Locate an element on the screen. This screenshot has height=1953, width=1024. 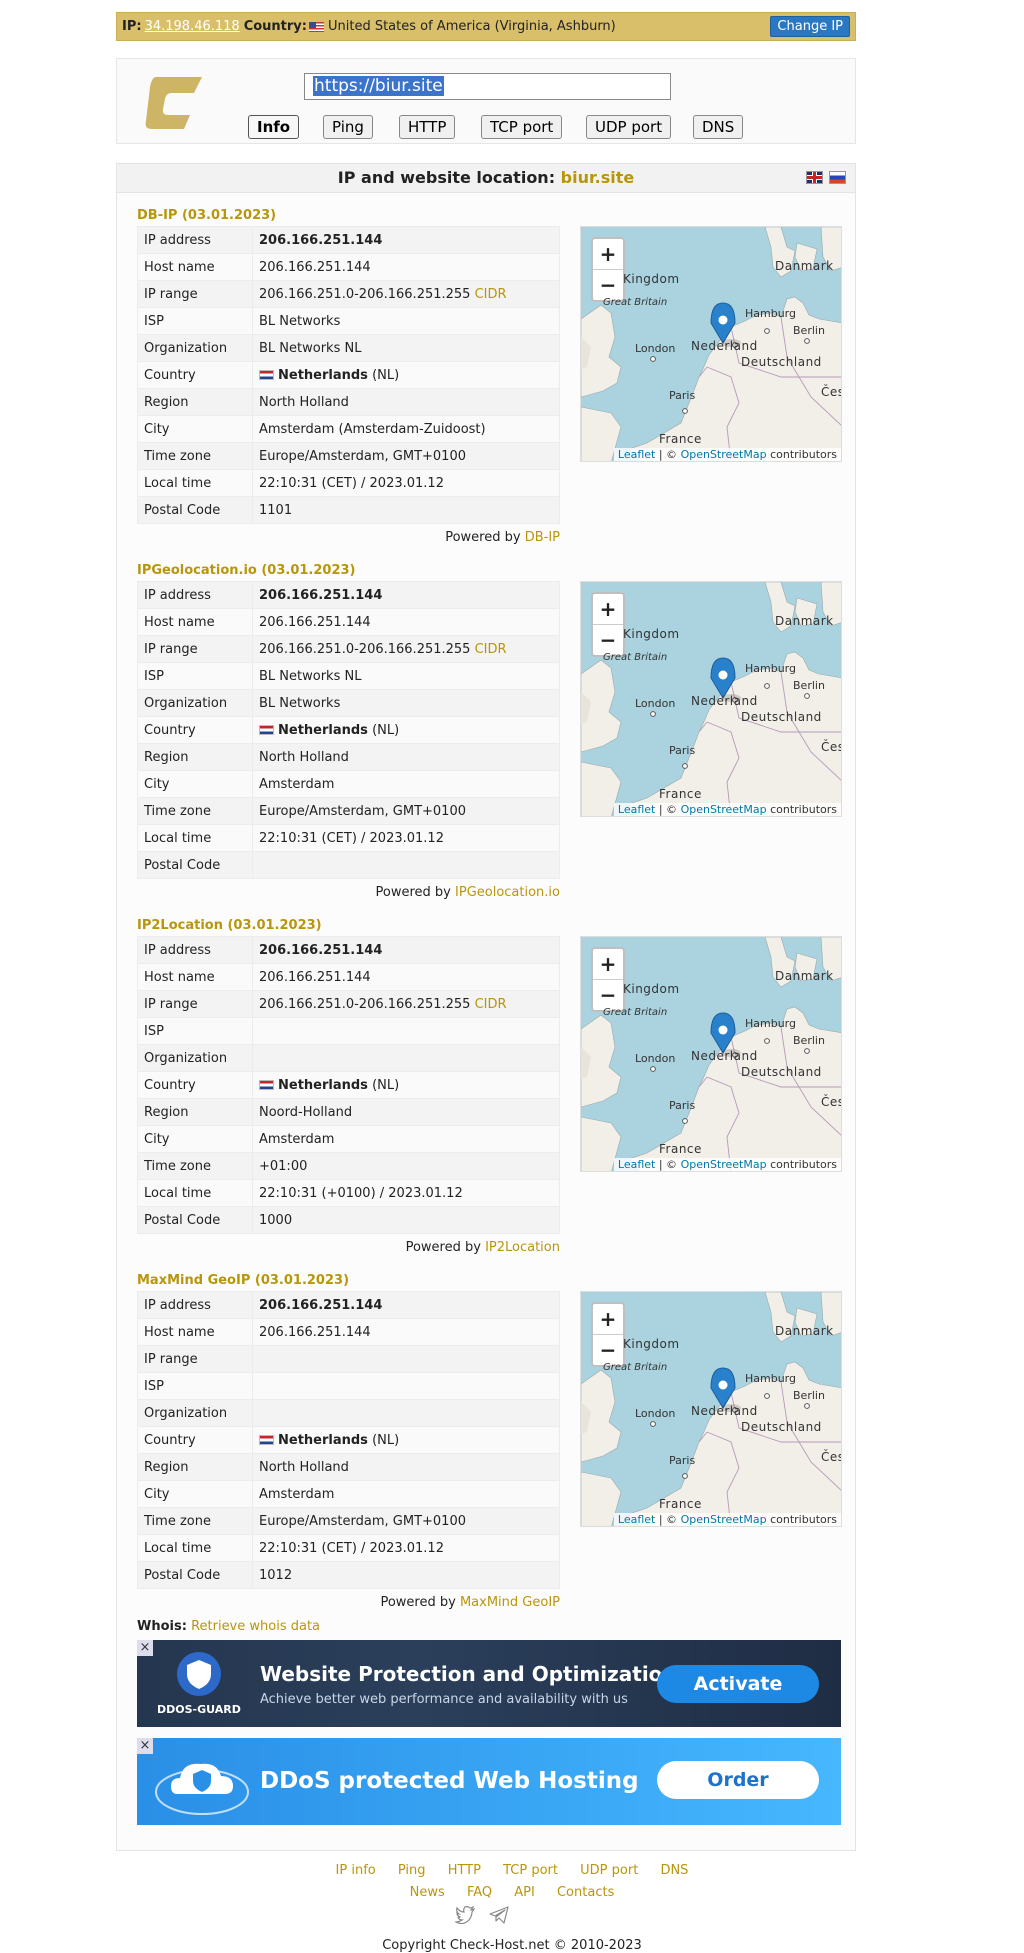
provider-link: IPGeolocation.io is located at coordinates (507, 892).